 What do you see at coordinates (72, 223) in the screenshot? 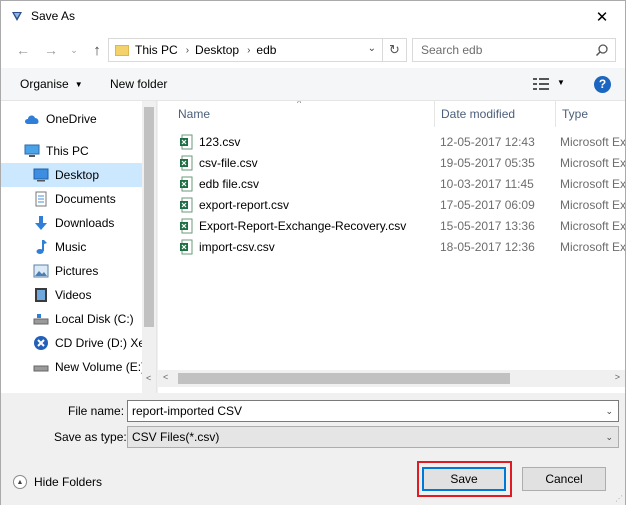
I see `sidebar-item-downloads: Downloads` at bounding box center [72, 223].